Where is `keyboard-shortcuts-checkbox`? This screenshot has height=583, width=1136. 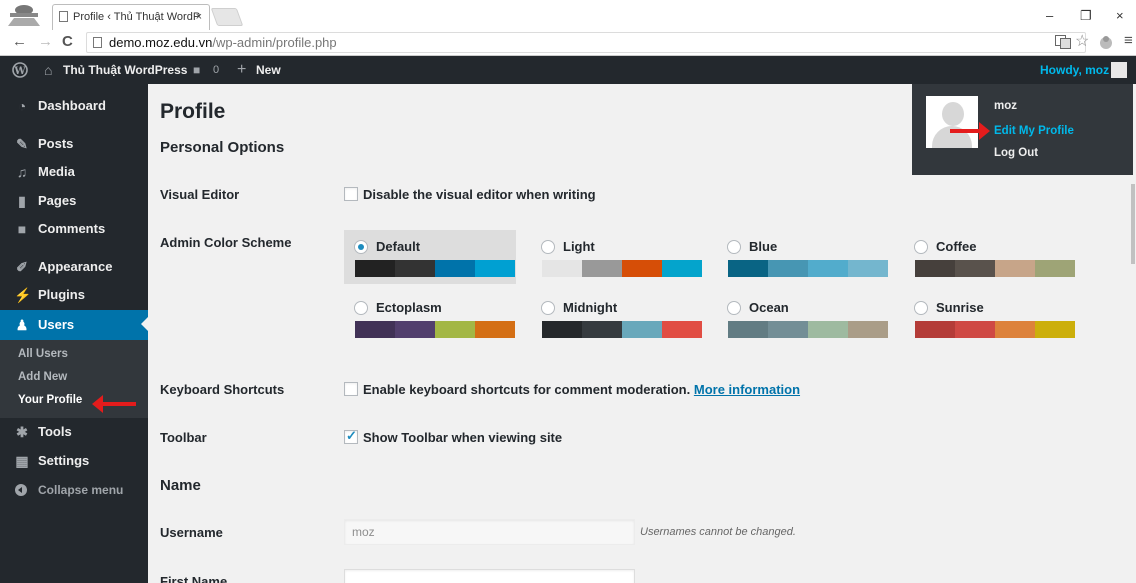 keyboard-shortcuts-checkbox is located at coordinates (351, 389).